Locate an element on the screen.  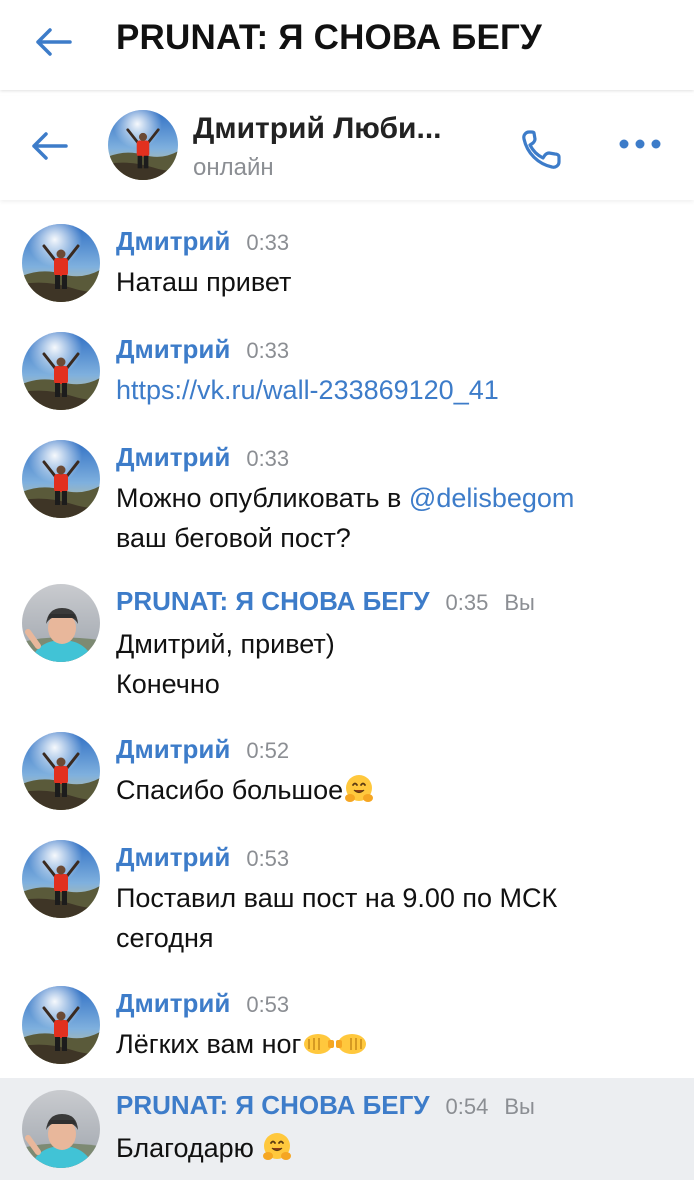
message-text: Поставил ваш пост на 9.00 по МСК is located at coordinates (337, 898).